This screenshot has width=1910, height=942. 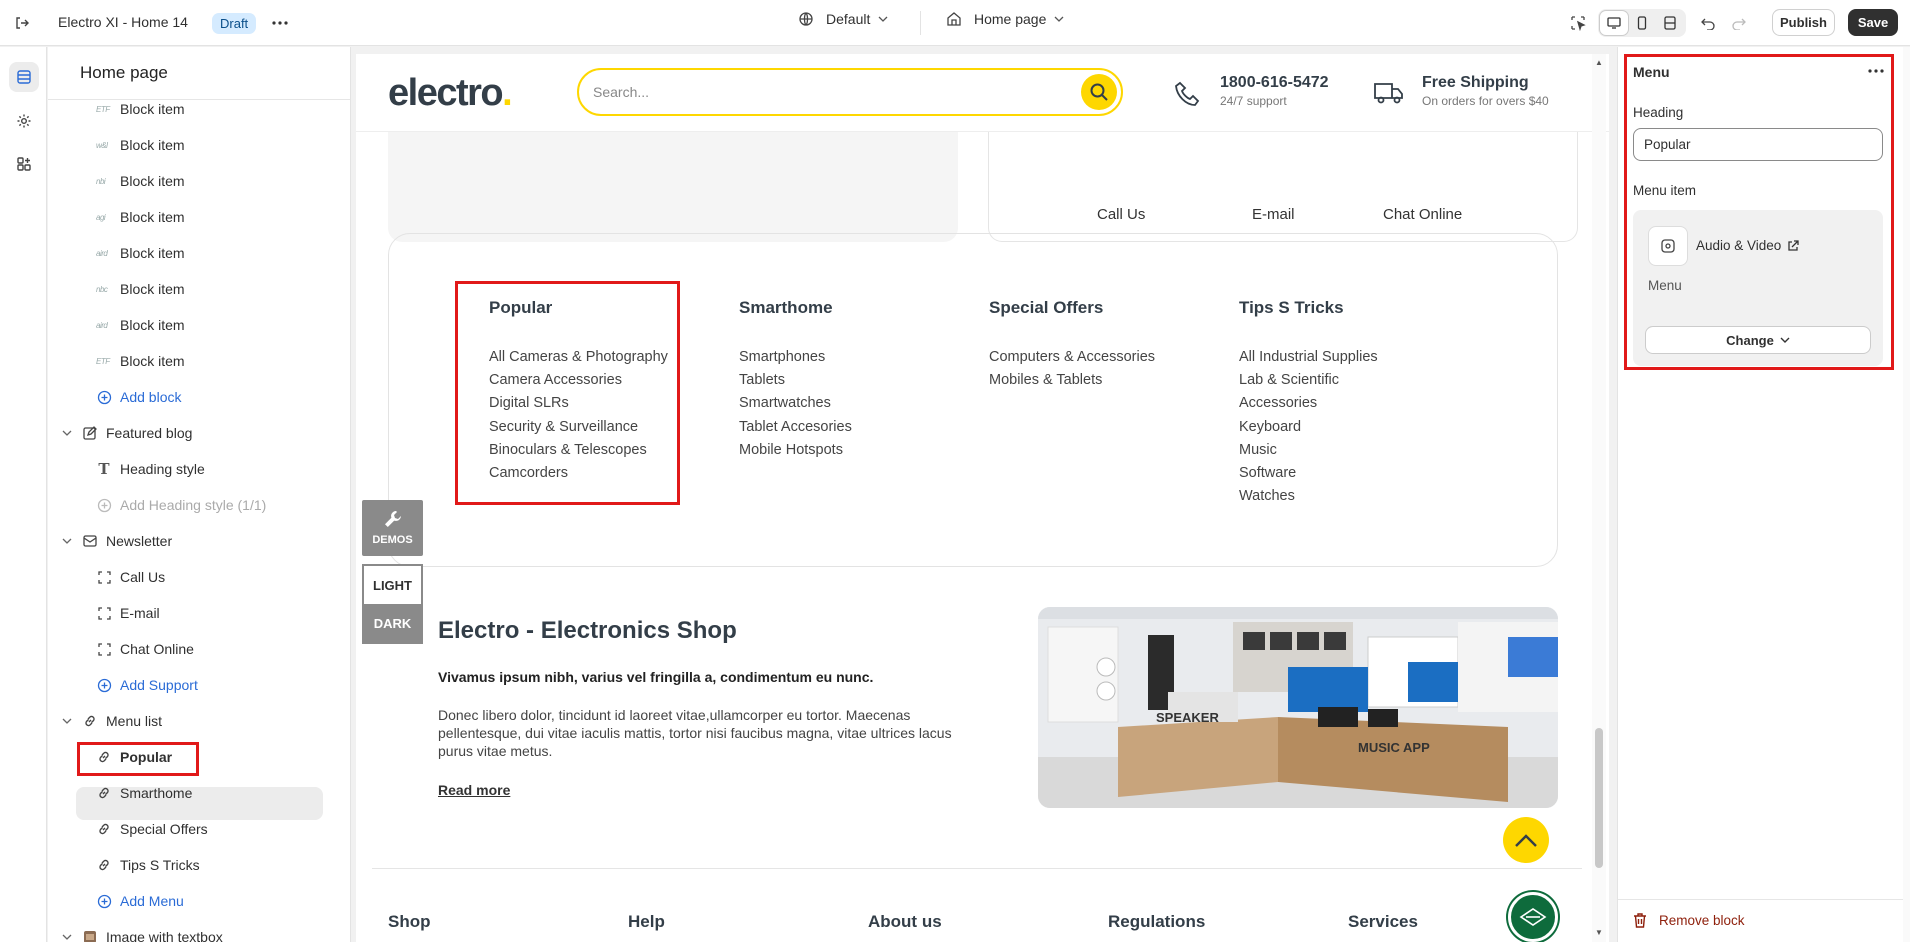 What do you see at coordinates (409, 921) in the screenshot?
I see `footer-heading-shop: Shop` at bounding box center [409, 921].